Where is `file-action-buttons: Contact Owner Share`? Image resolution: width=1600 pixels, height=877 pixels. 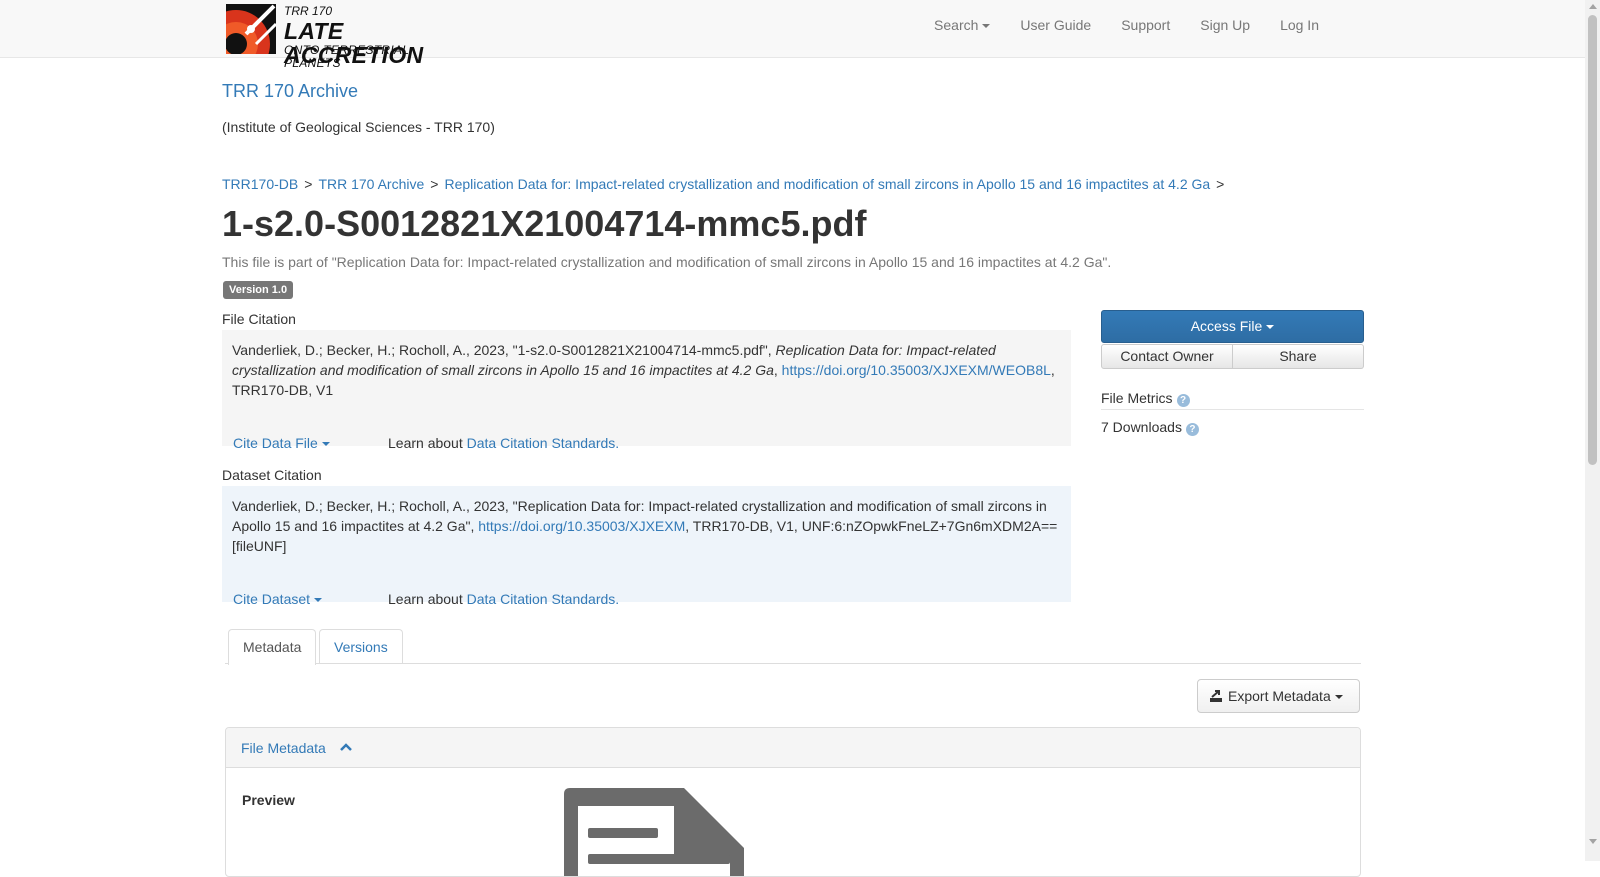
file-action-buttons: Contact Owner Share is located at coordinates (1232, 356).